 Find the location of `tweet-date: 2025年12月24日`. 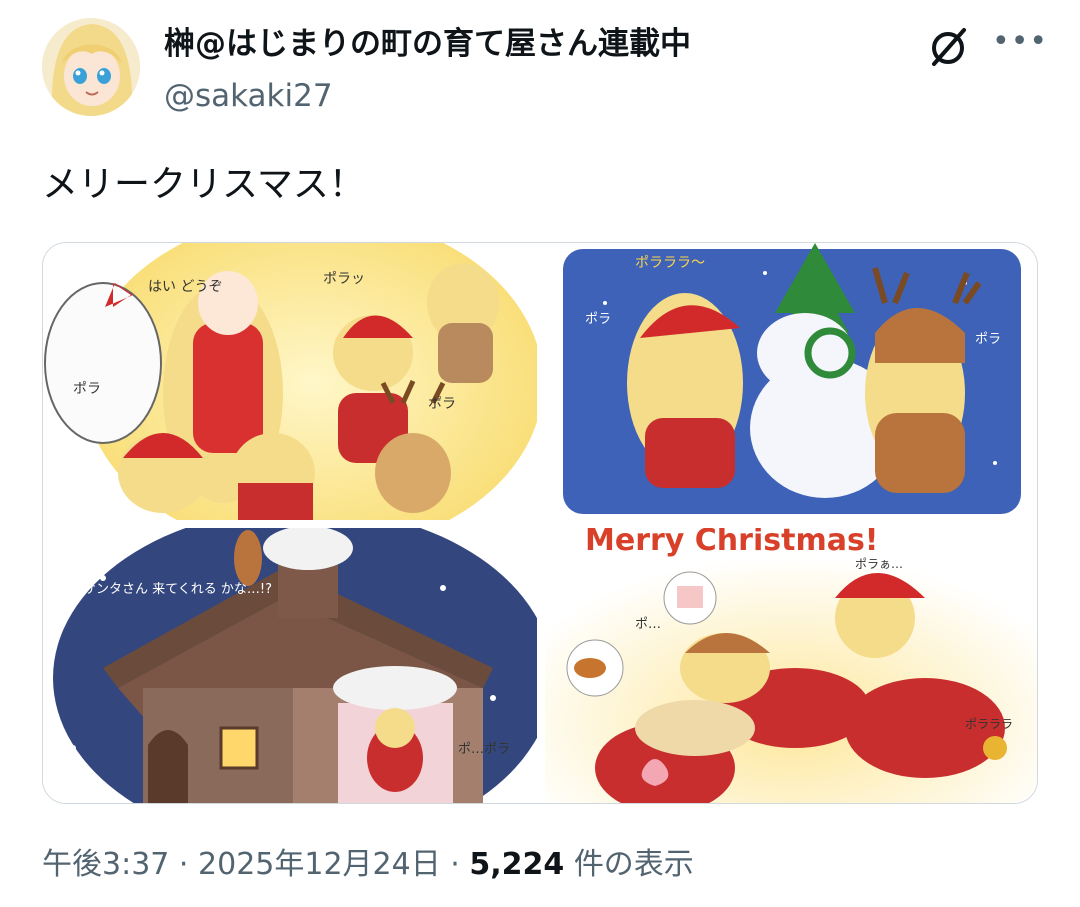

tweet-date: 2025年12月24日 is located at coordinates (319, 864).